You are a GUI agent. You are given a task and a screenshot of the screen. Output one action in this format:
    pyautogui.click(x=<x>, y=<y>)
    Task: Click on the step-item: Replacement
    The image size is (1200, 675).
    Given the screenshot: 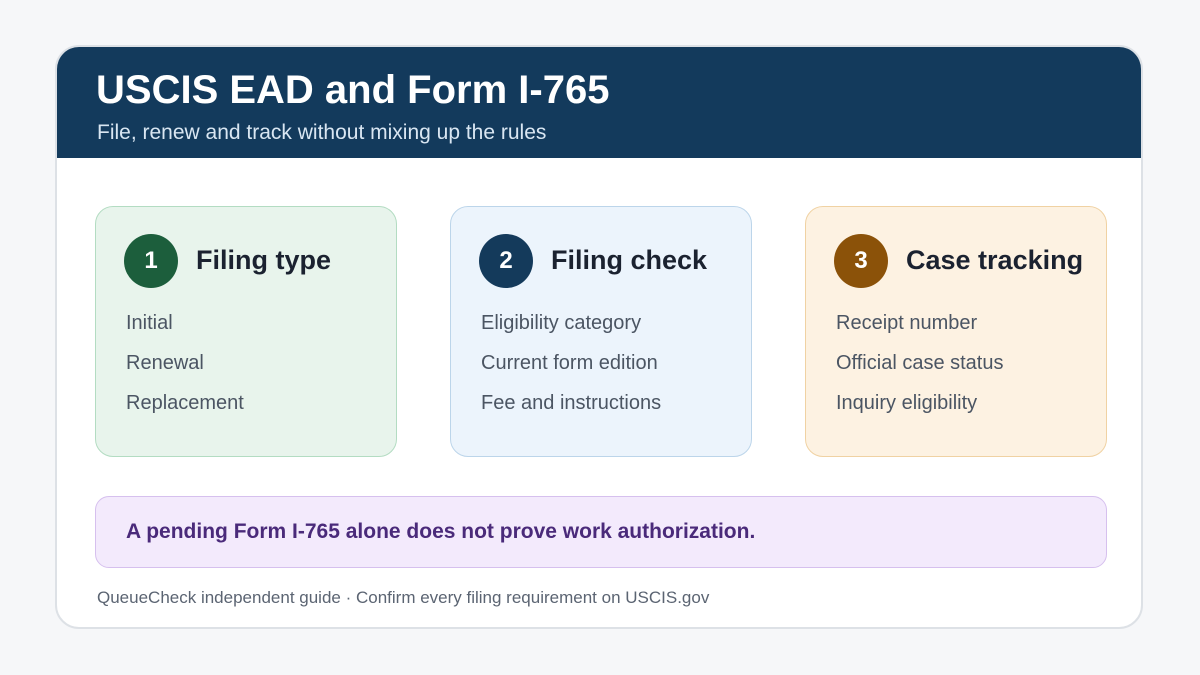 What is the action you would take?
    pyautogui.click(x=185, y=403)
    